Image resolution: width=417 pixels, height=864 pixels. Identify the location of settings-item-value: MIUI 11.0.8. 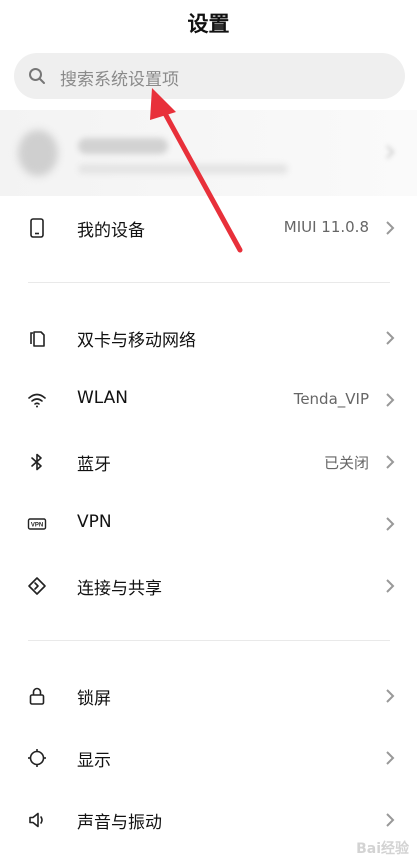
(326, 227).